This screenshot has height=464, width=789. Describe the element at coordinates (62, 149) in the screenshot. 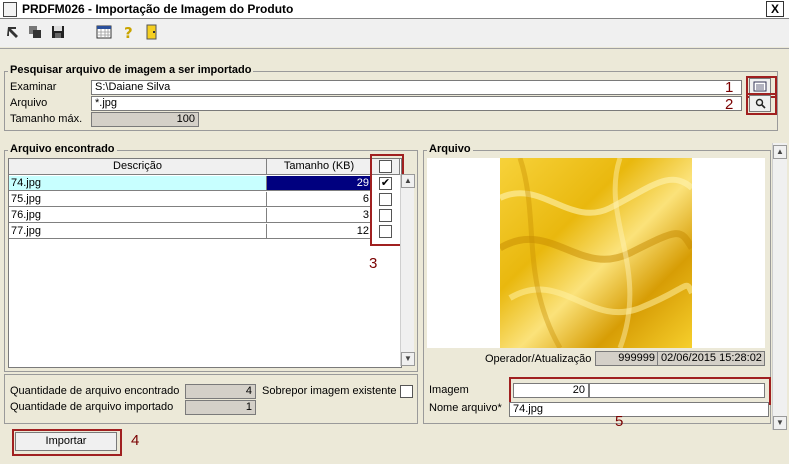

I see `found-group-title: Arquivo encontrado` at that location.